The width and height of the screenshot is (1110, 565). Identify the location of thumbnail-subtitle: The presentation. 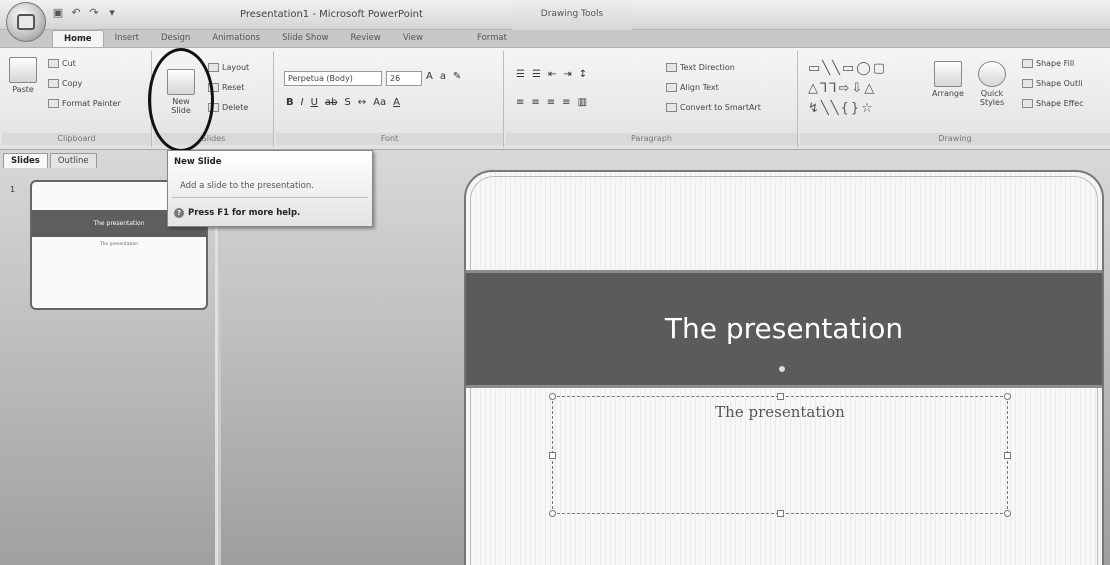
(119, 244).